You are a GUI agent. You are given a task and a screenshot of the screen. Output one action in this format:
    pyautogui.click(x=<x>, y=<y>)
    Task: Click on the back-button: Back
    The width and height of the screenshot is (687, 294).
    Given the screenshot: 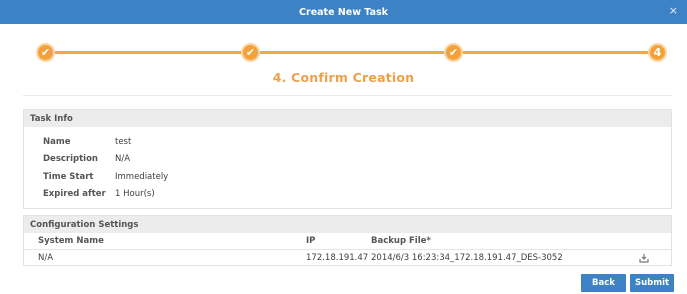 What is the action you would take?
    pyautogui.click(x=603, y=283)
    